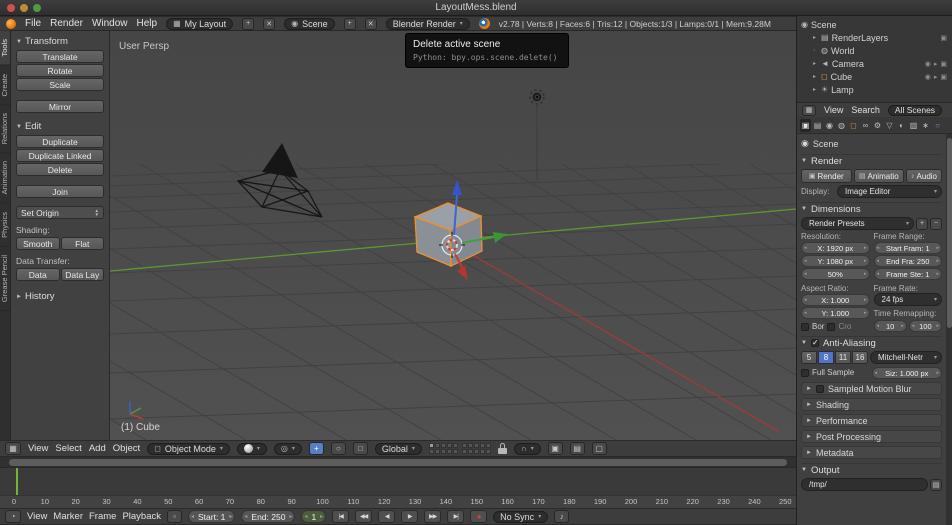  What do you see at coordinates (871, 452) in the screenshot?
I see `panel-metadata: ► Metadata` at bounding box center [871, 452].